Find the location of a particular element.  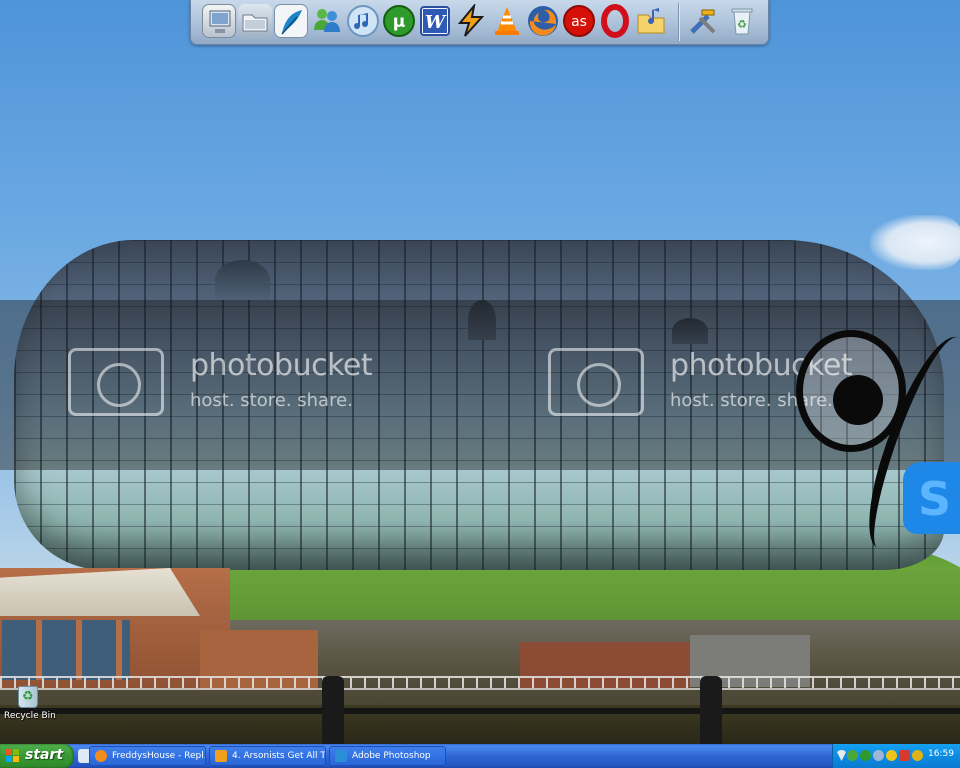

word-icon: W is located at coordinates (435, 21).